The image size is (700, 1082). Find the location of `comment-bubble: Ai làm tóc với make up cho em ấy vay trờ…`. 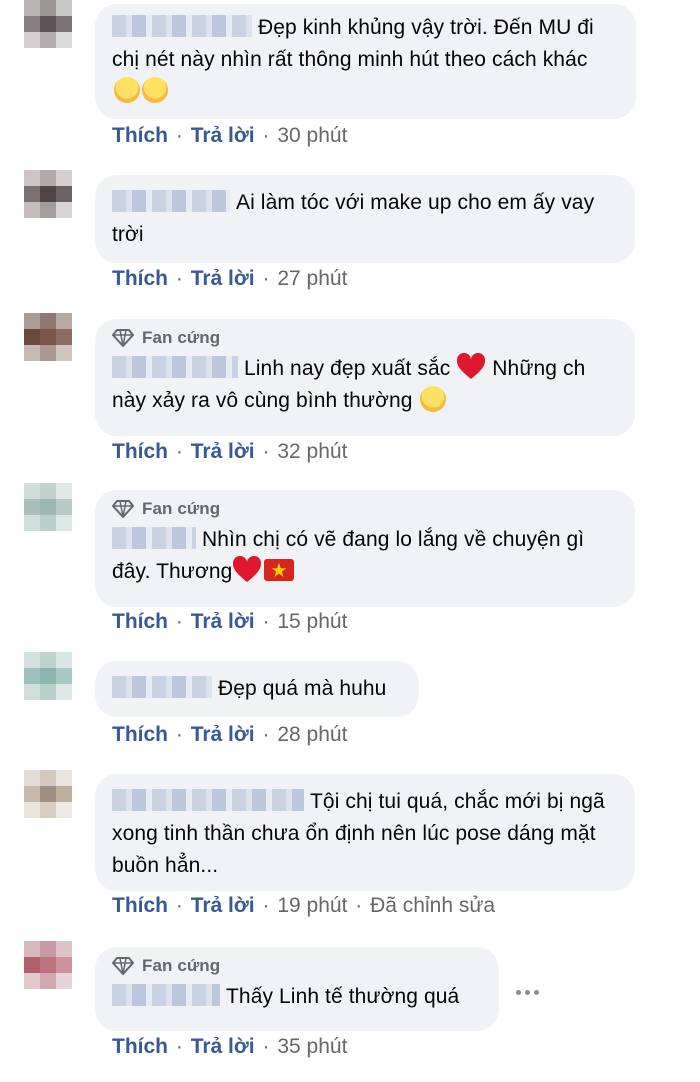

comment-bubble: Ai làm tóc với make up cho em ấy vay trờ… is located at coordinates (365, 219).